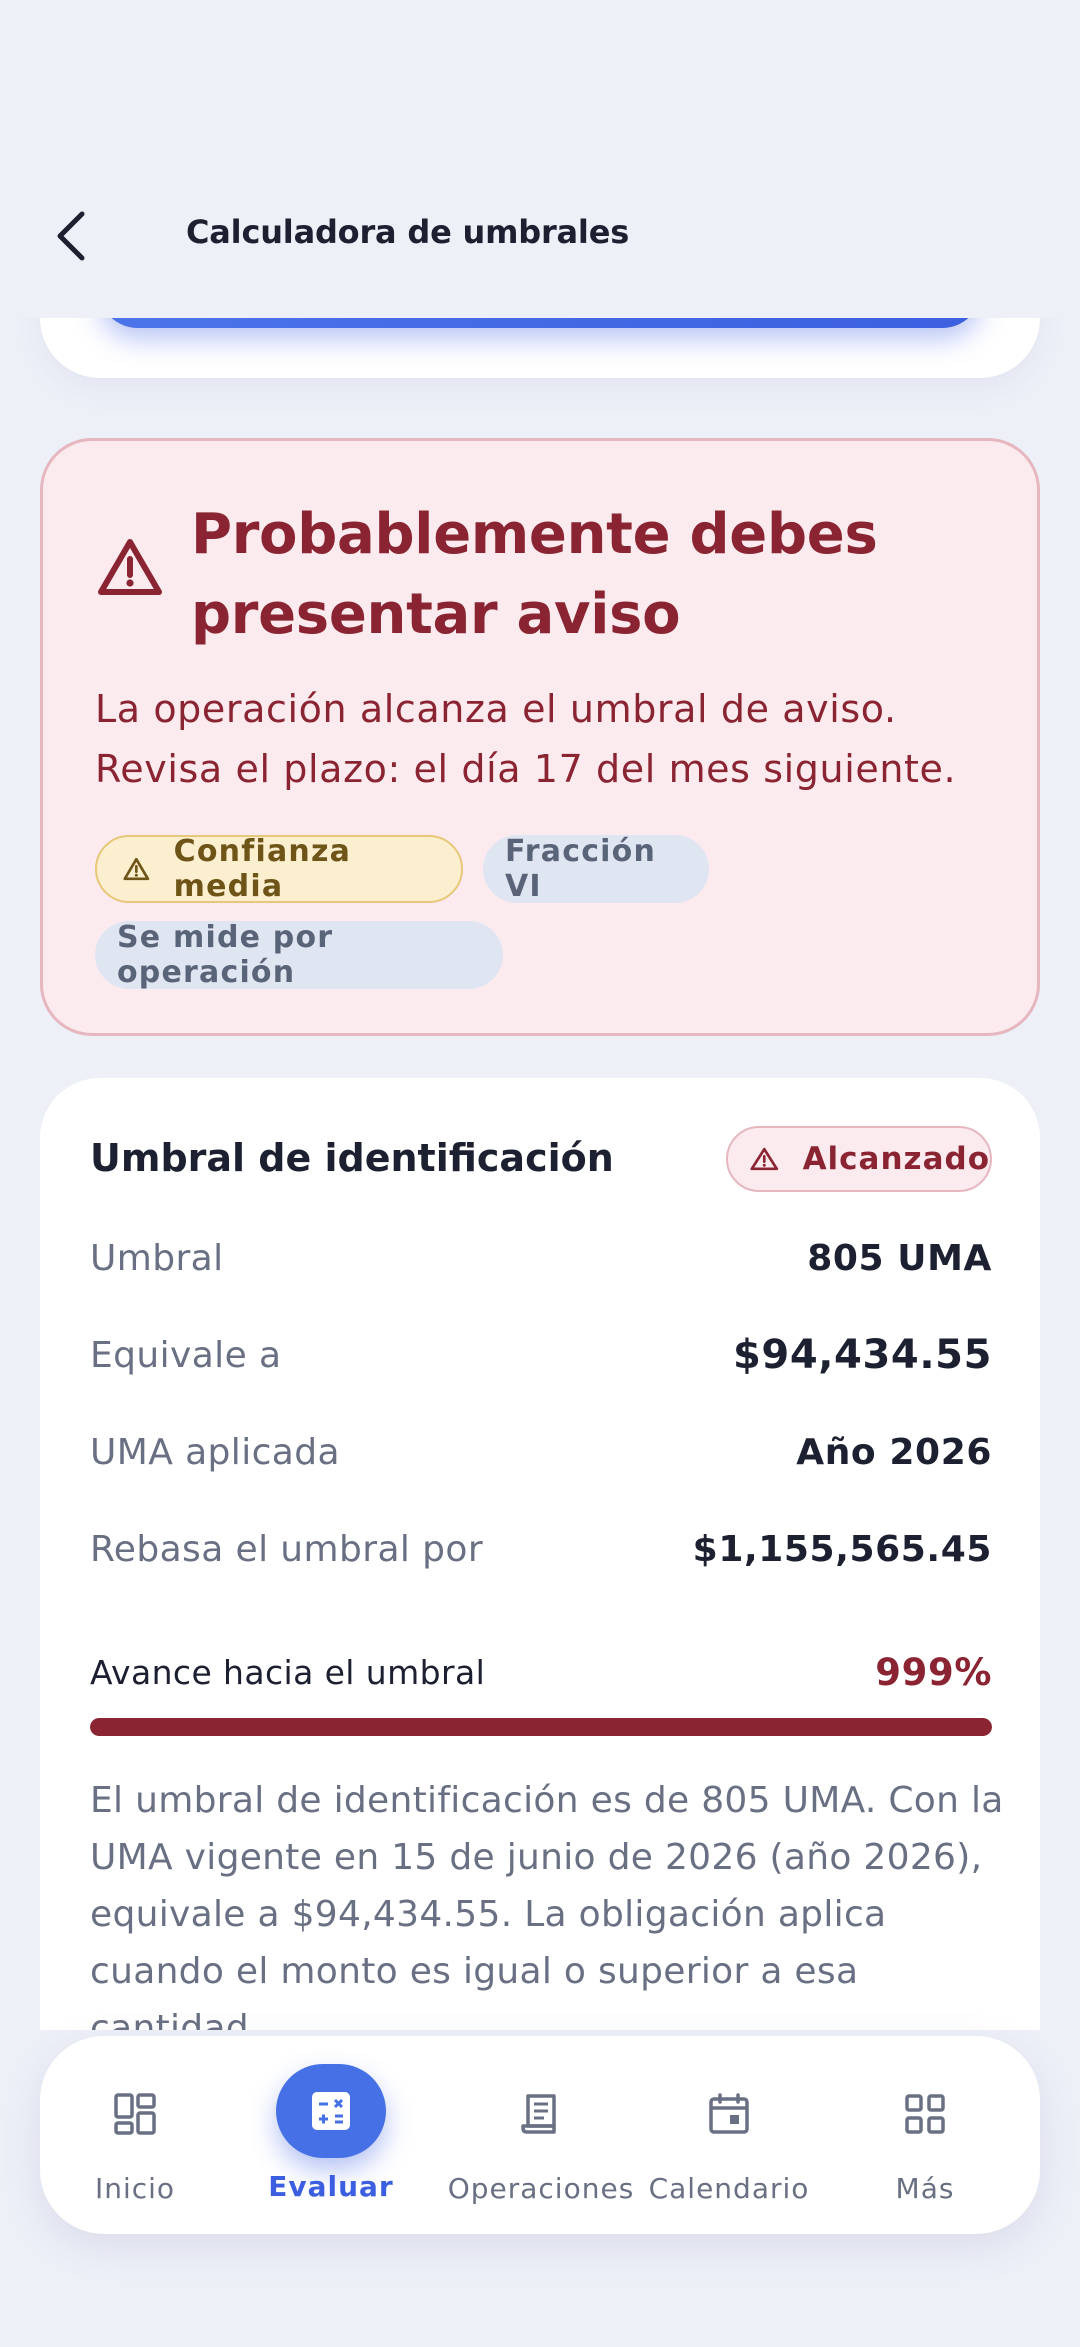  I want to click on chevron-left-icon, so click(71, 236).